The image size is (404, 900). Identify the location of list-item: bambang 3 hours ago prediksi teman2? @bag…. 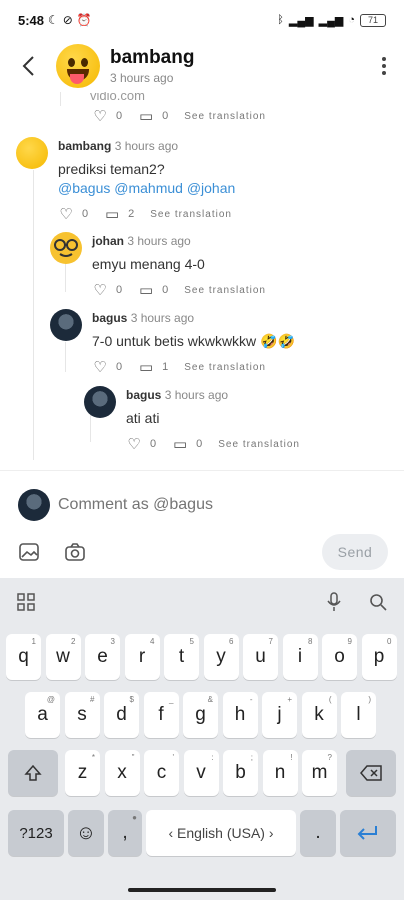
(125, 180).